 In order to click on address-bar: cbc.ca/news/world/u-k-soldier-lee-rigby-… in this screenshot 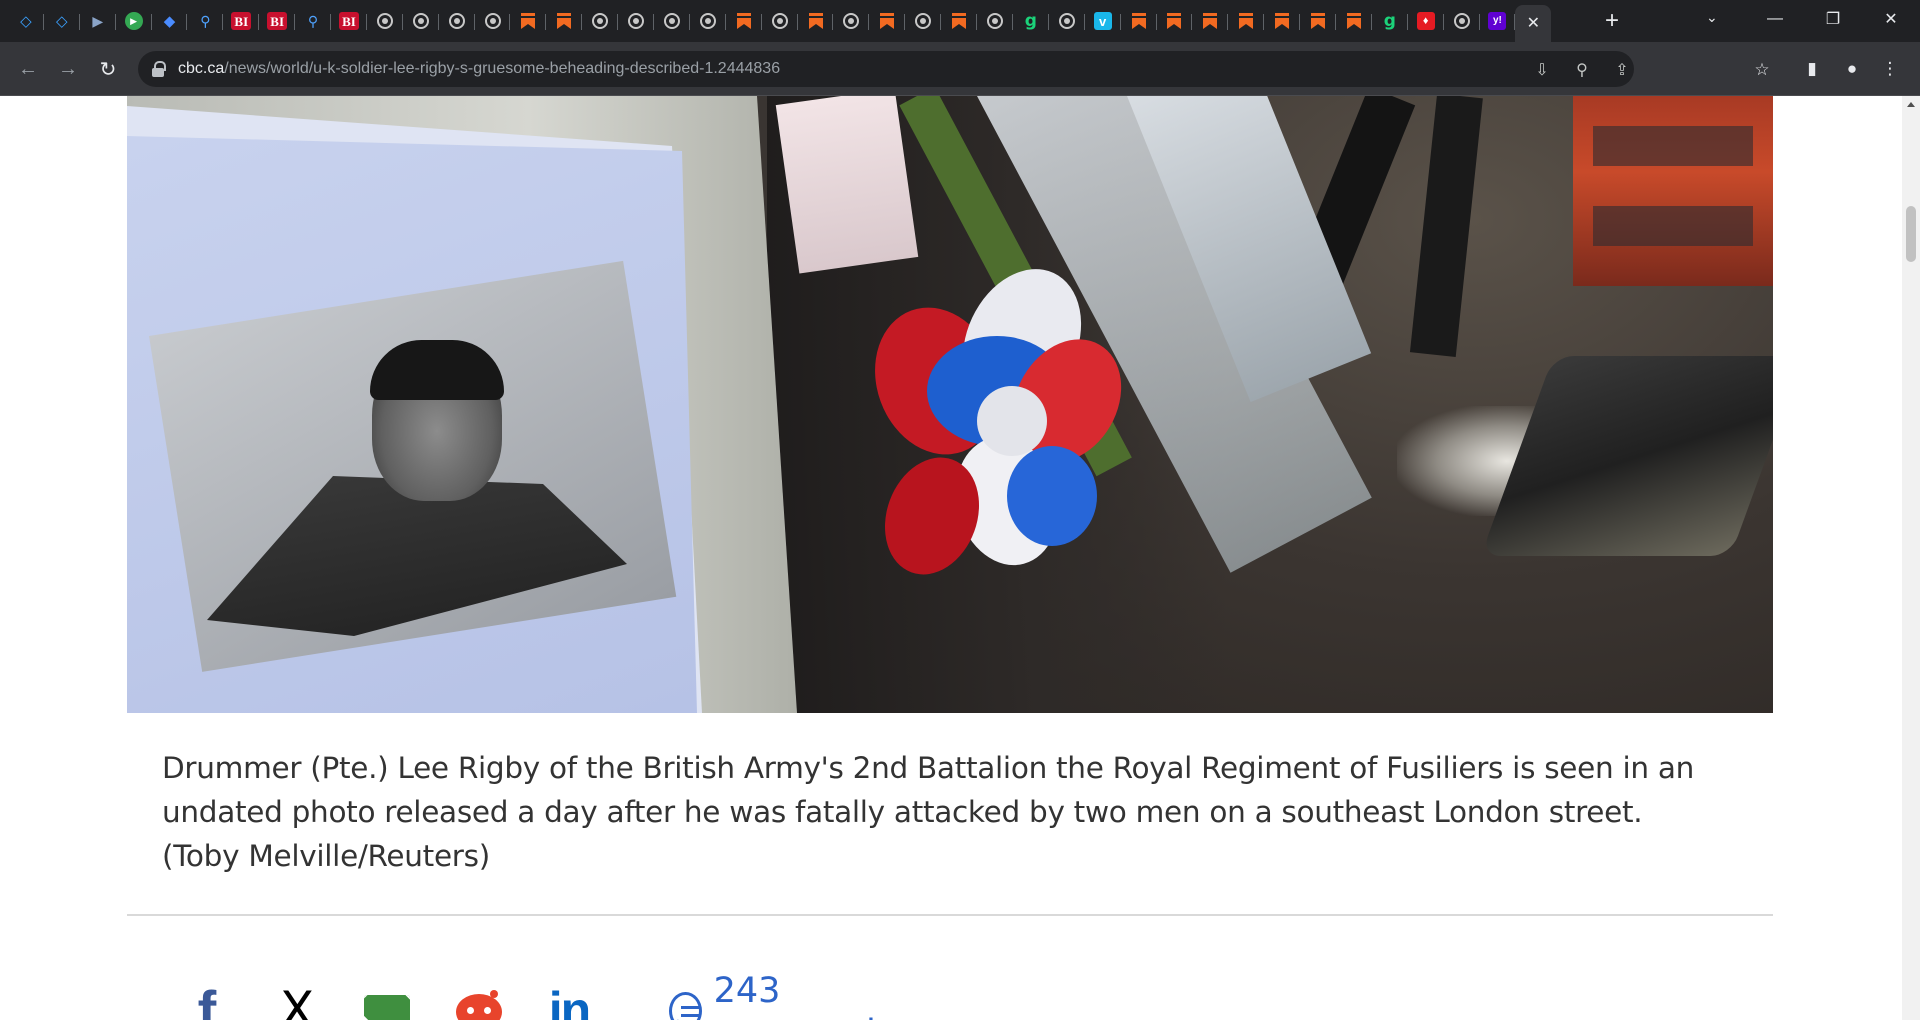, I will do `click(886, 69)`.